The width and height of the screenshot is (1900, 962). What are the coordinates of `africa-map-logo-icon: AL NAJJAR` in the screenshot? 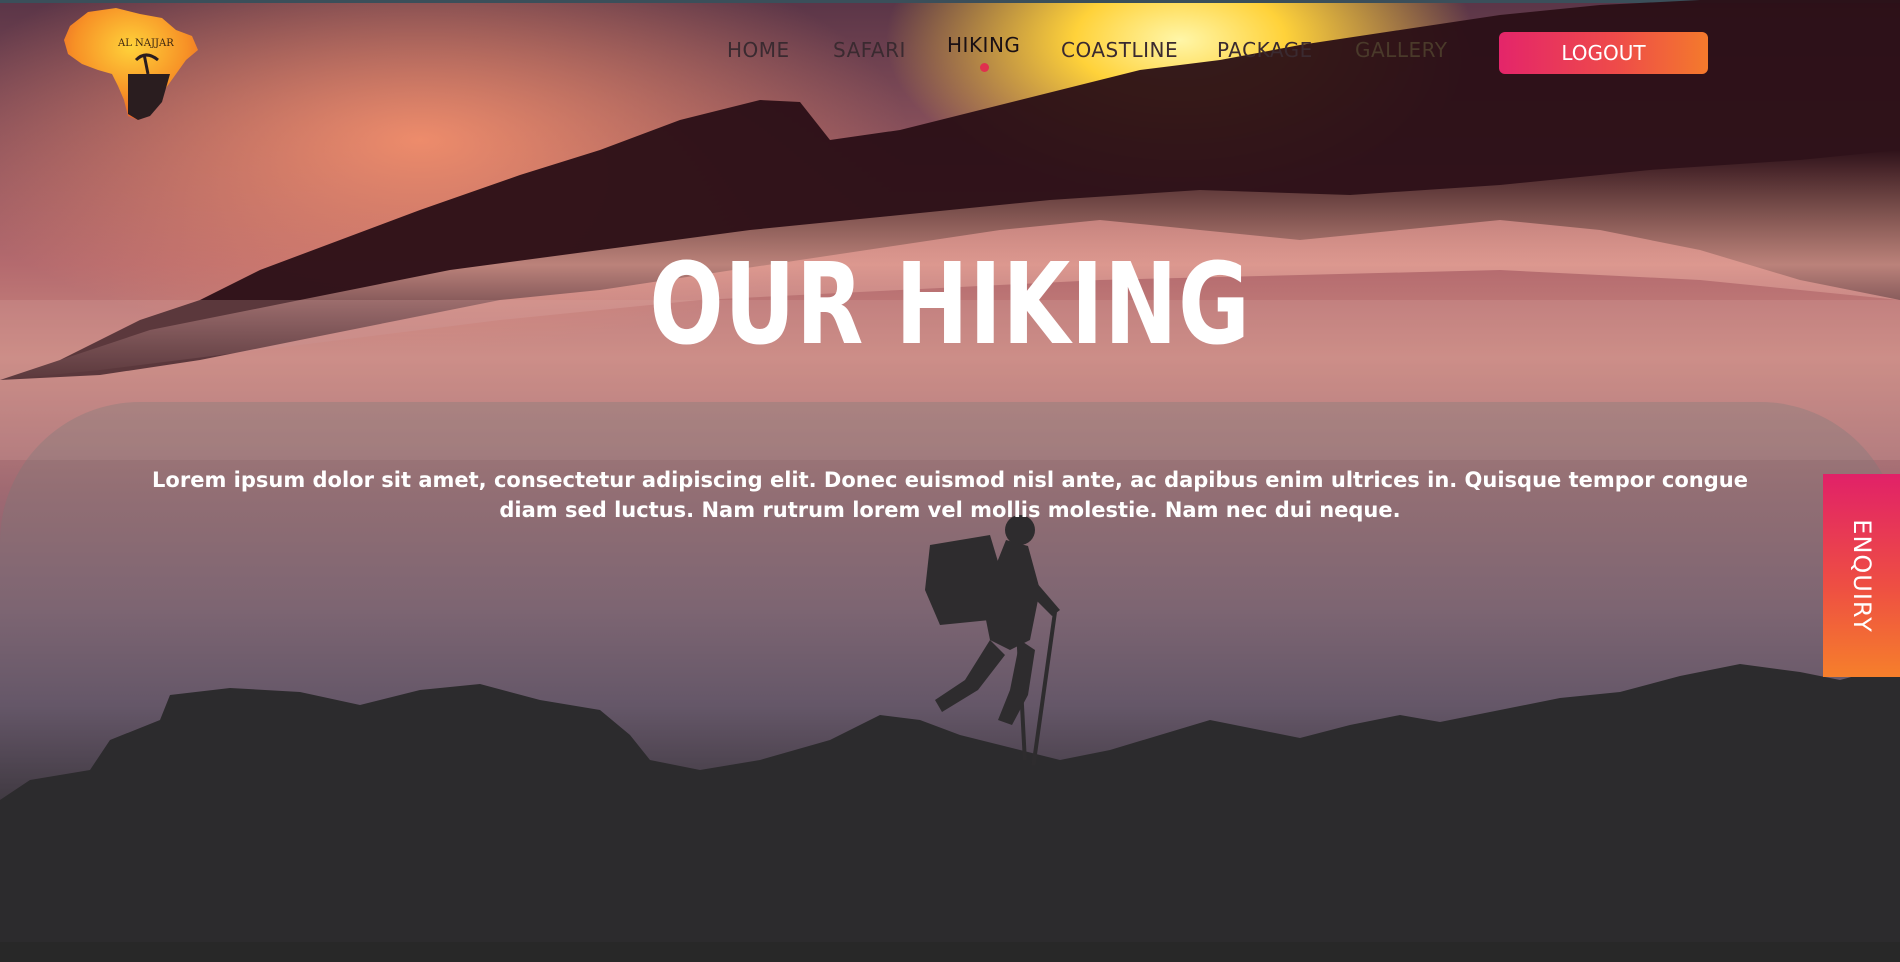 It's located at (131, 64).